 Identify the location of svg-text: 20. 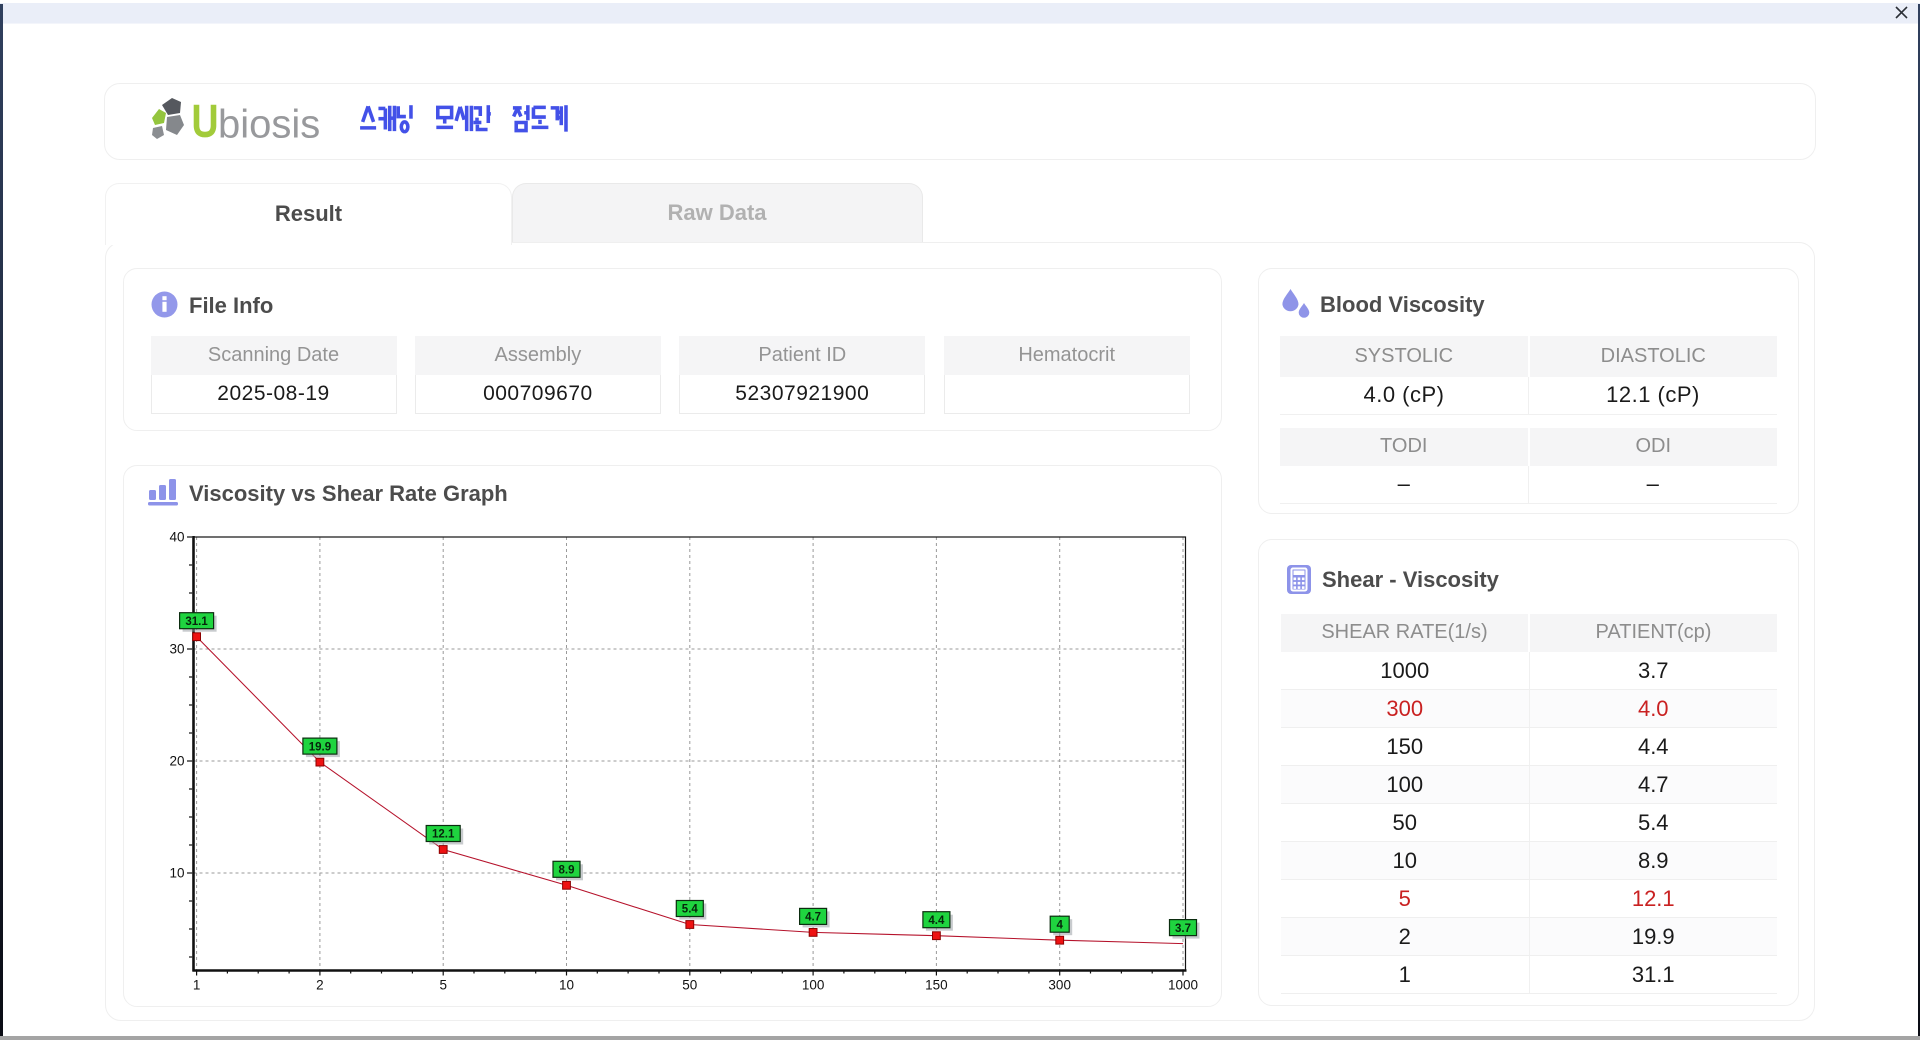
(176, 761).